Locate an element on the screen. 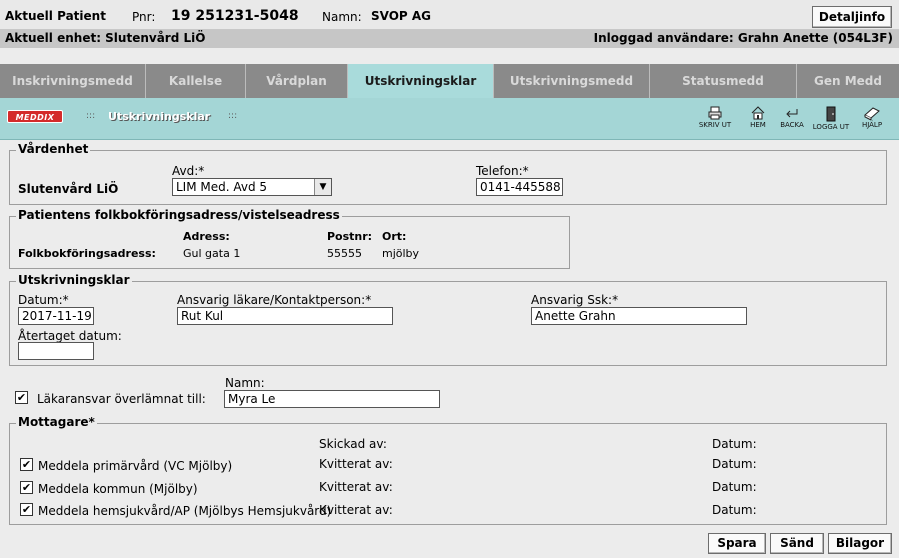 This screenshot has width=899, height=558. kommun-datum: Datum: is located at coordinates (734, 487).